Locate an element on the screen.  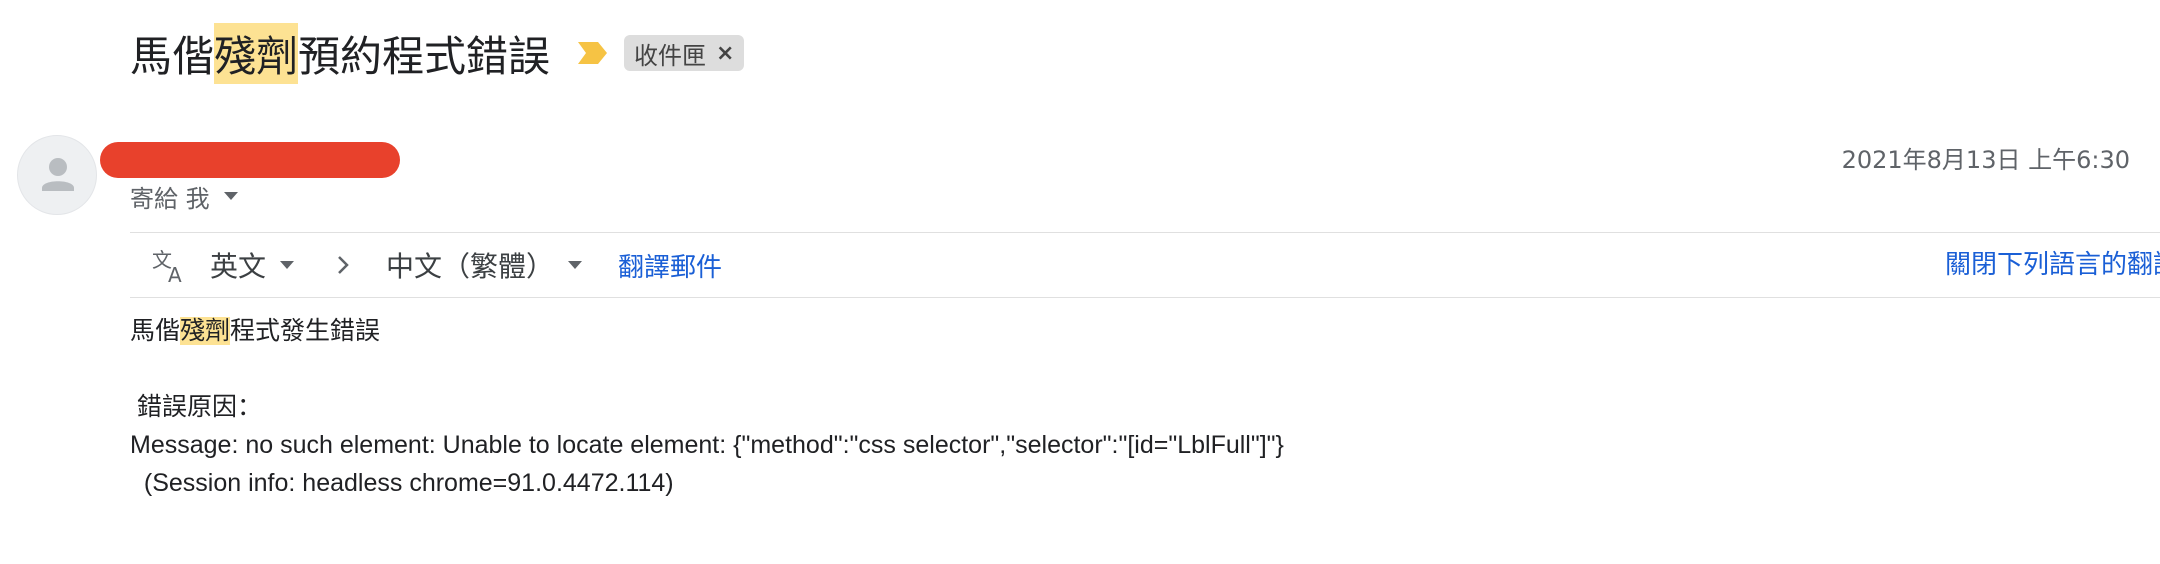
body-blank-line is located at coordinates (1130, 369).